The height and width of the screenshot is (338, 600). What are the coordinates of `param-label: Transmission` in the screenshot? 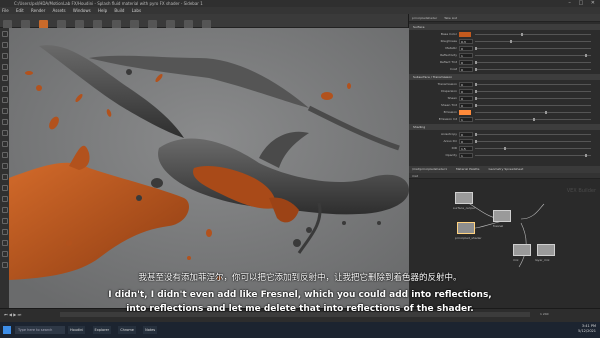 It's located at (447, 84).